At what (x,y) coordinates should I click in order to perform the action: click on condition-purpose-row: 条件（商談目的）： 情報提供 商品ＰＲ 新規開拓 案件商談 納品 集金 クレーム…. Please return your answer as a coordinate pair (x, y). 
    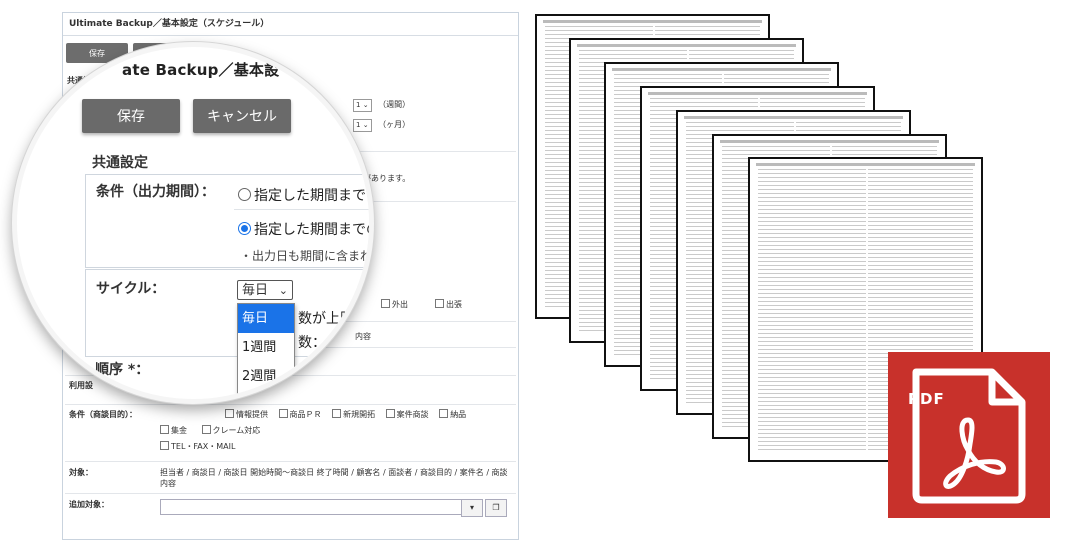
    Looking at the image, I should click on (290, 433).